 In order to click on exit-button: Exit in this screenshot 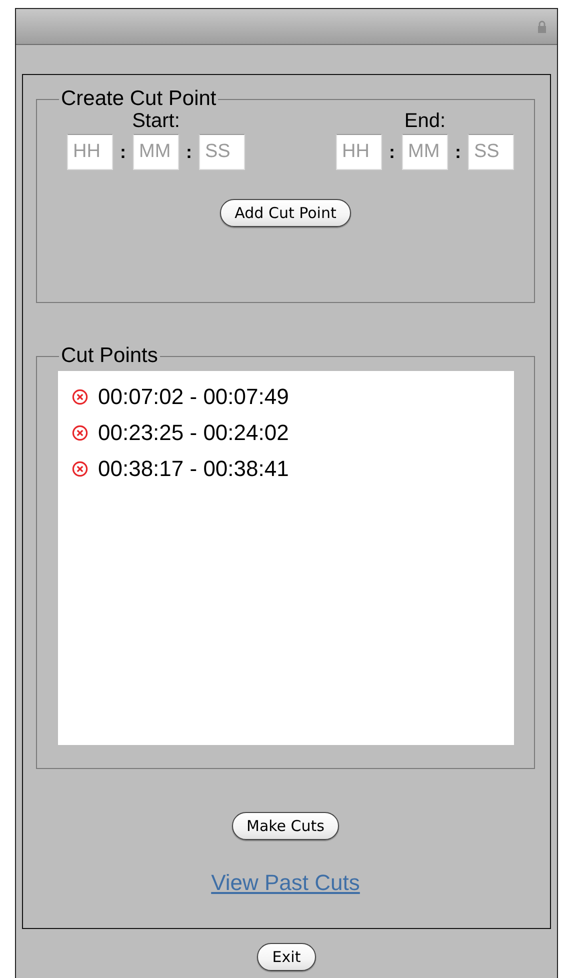, I will do `click(286, 957)`.